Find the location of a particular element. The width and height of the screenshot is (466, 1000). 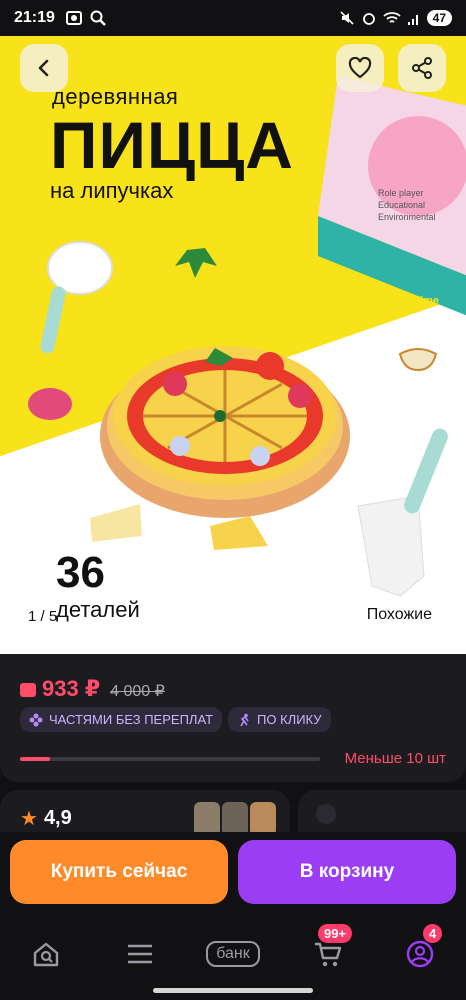

price-current: 933 ₽ is located at coordinates (60, 689).